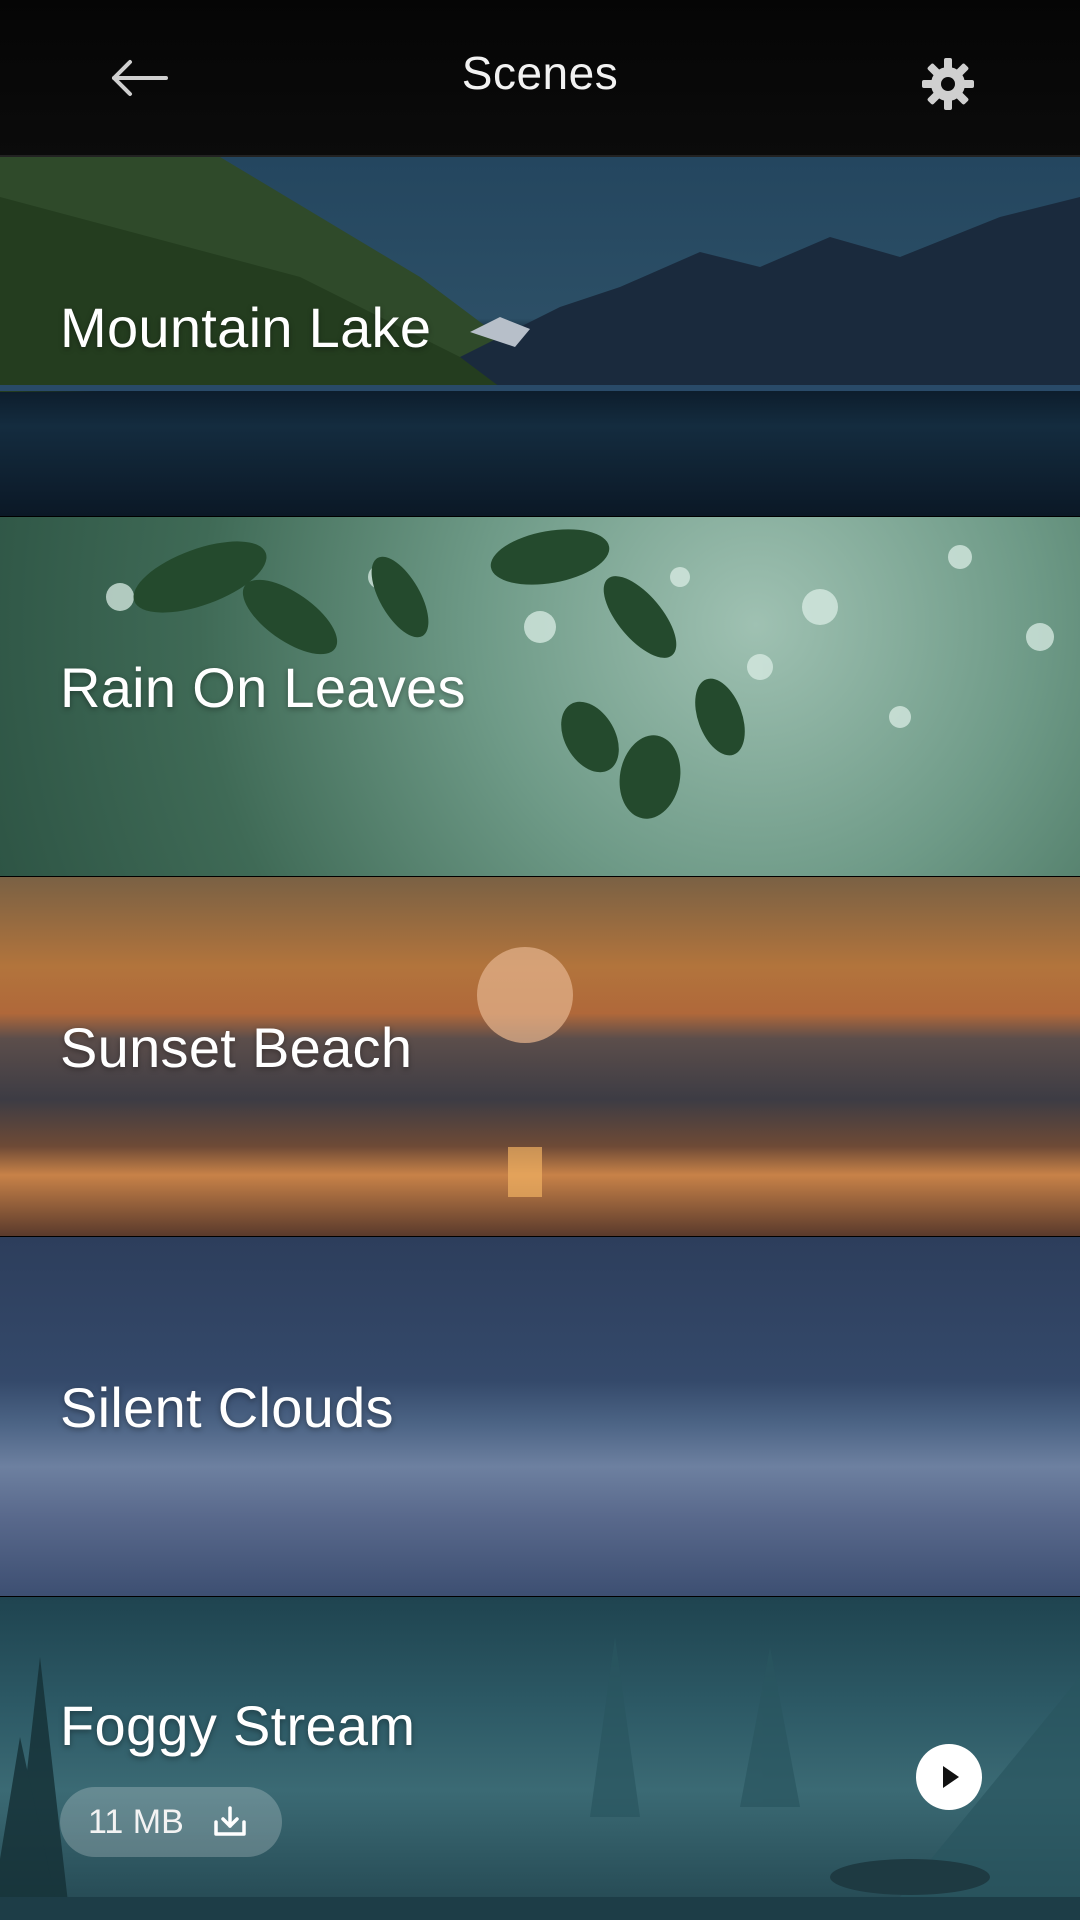 The height and width of the screenshot is (1920, 1080). Describe the element at coordinates (246, 327) in the screenshot. I see `scene-title: Mountain Lake` at that location.